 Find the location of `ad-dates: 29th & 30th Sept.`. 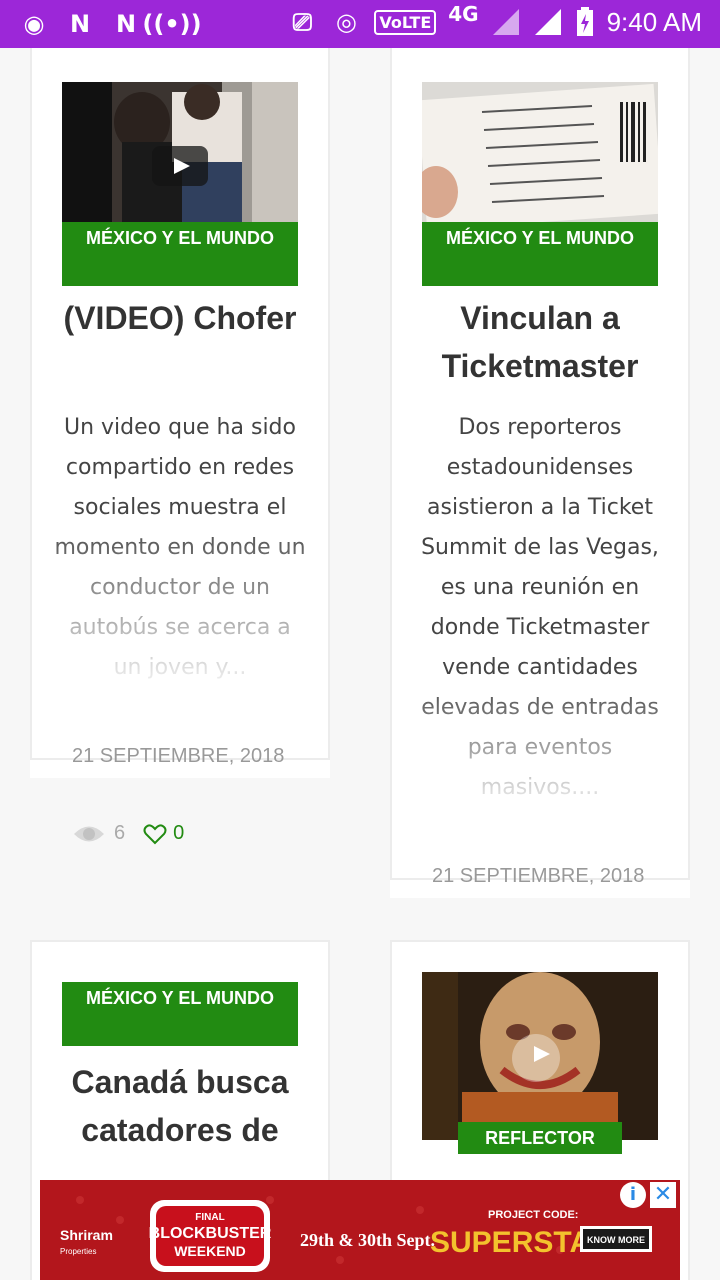

ad-dates: 29th & 30th Sept. is located at coordinates (367, 1240).